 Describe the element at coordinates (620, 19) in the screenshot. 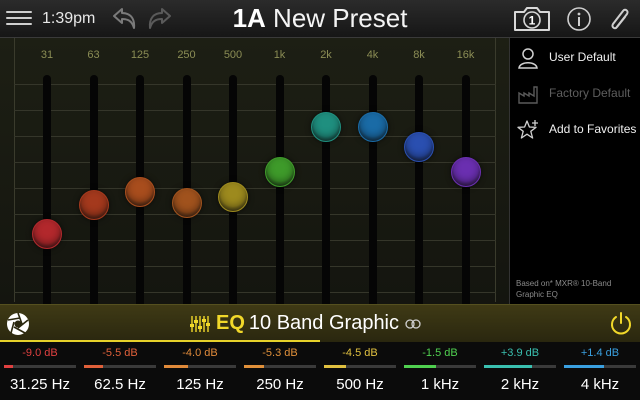

I see `paperclip-icon` at that location.